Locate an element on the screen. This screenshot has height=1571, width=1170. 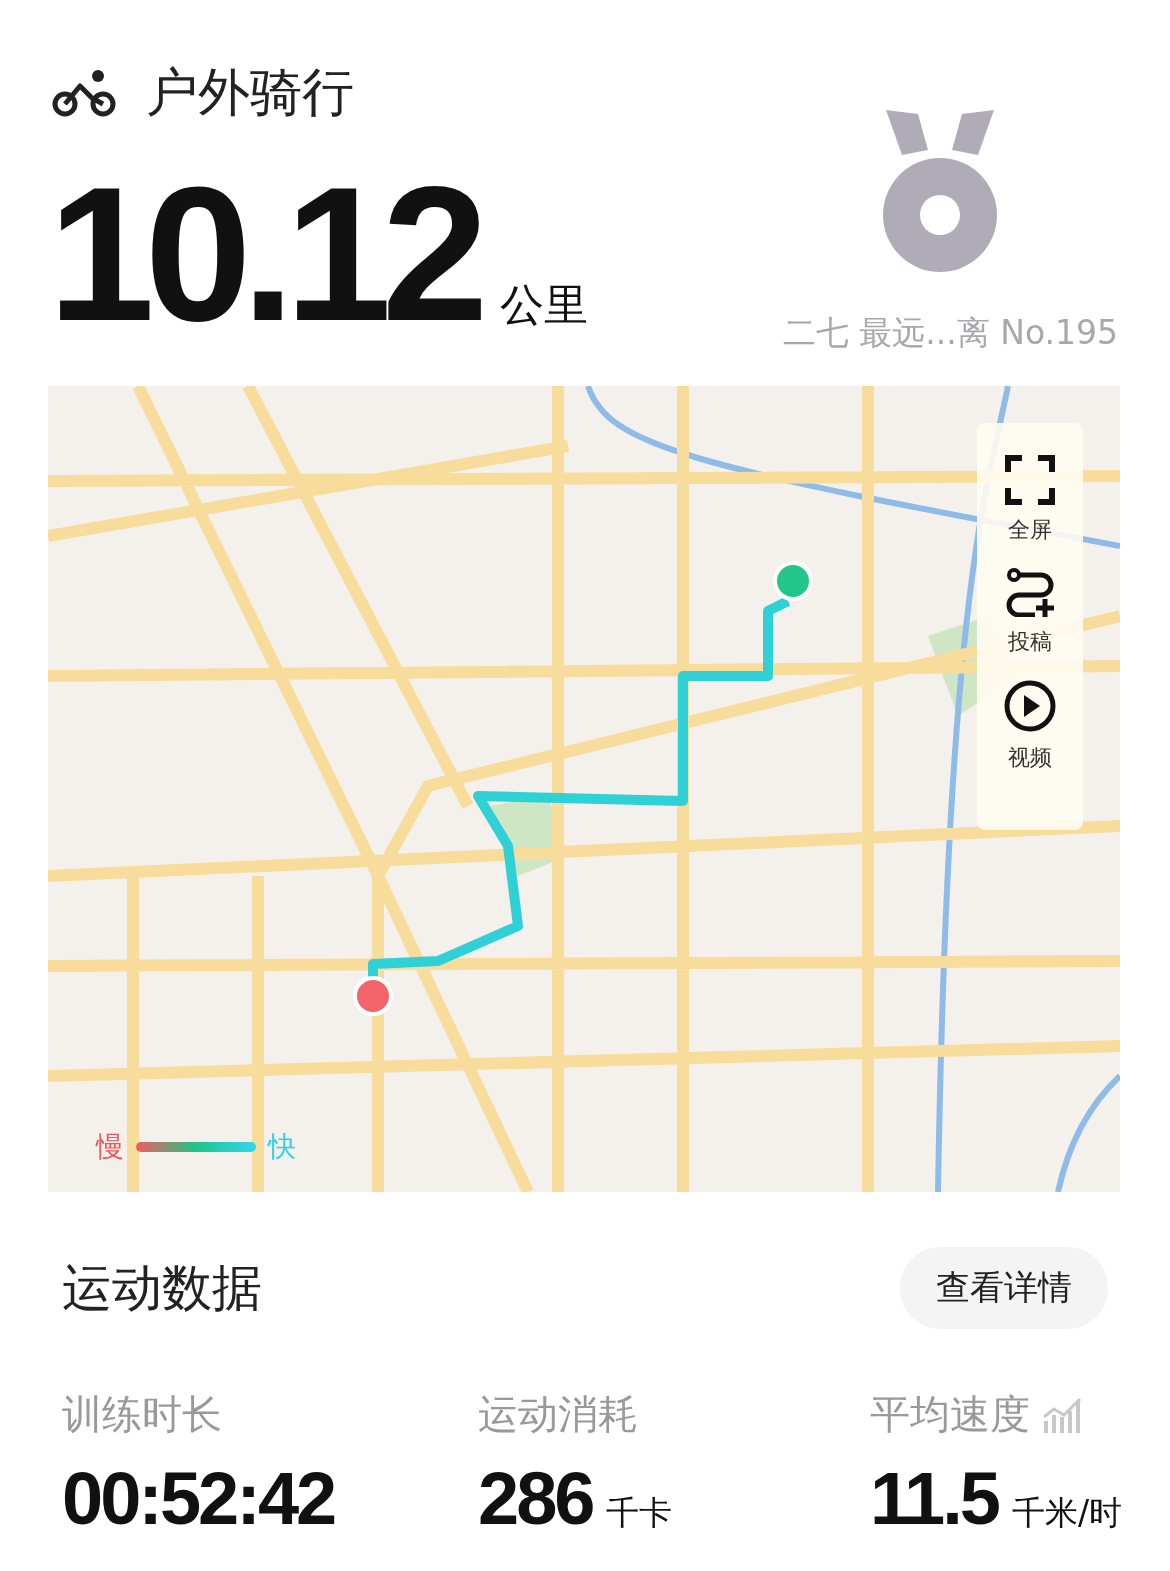
distance-unit: 公里 is located at coordinates (544, 305).